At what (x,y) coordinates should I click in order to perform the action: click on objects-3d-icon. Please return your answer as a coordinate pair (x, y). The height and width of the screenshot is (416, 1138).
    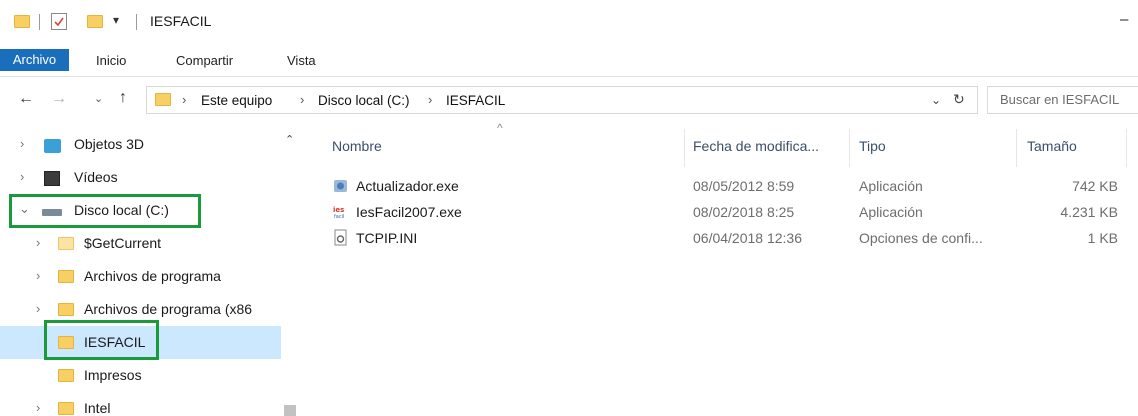
    Looking at the image, I should click on (52, 146).